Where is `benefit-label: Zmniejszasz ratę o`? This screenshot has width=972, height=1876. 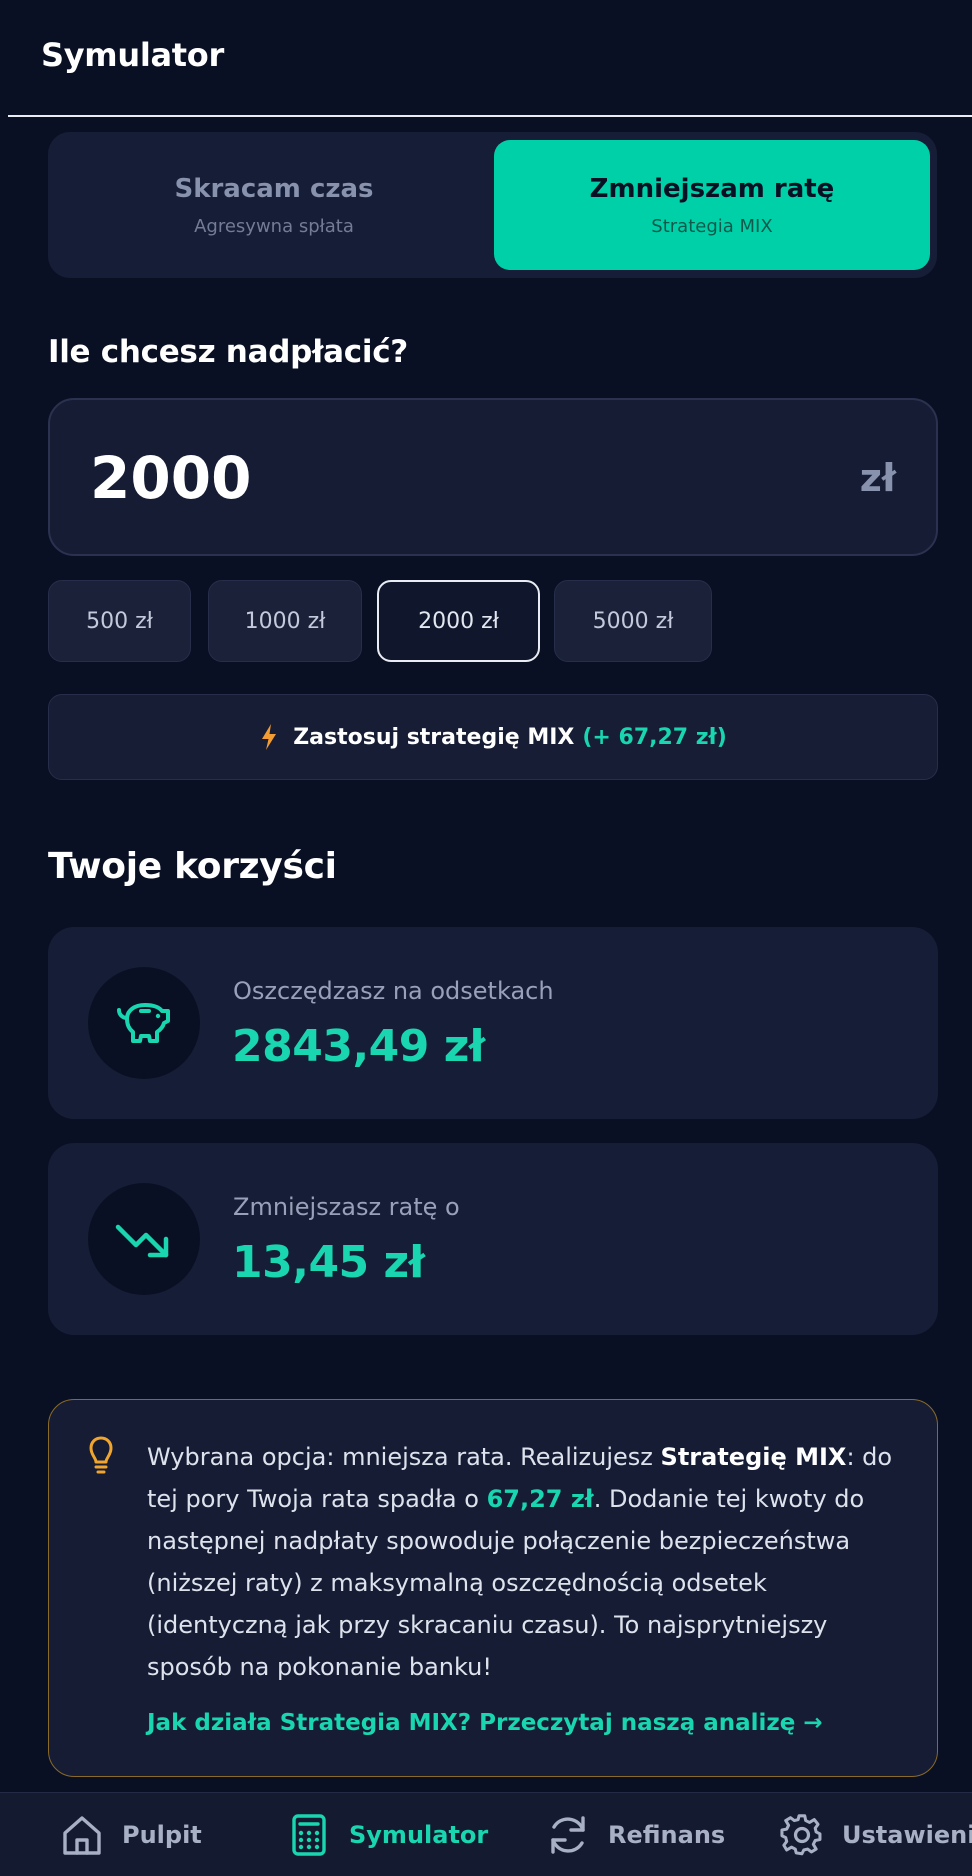
benefit-label: Zmniejszasz ratę o is located at coordinates (346, 1207).